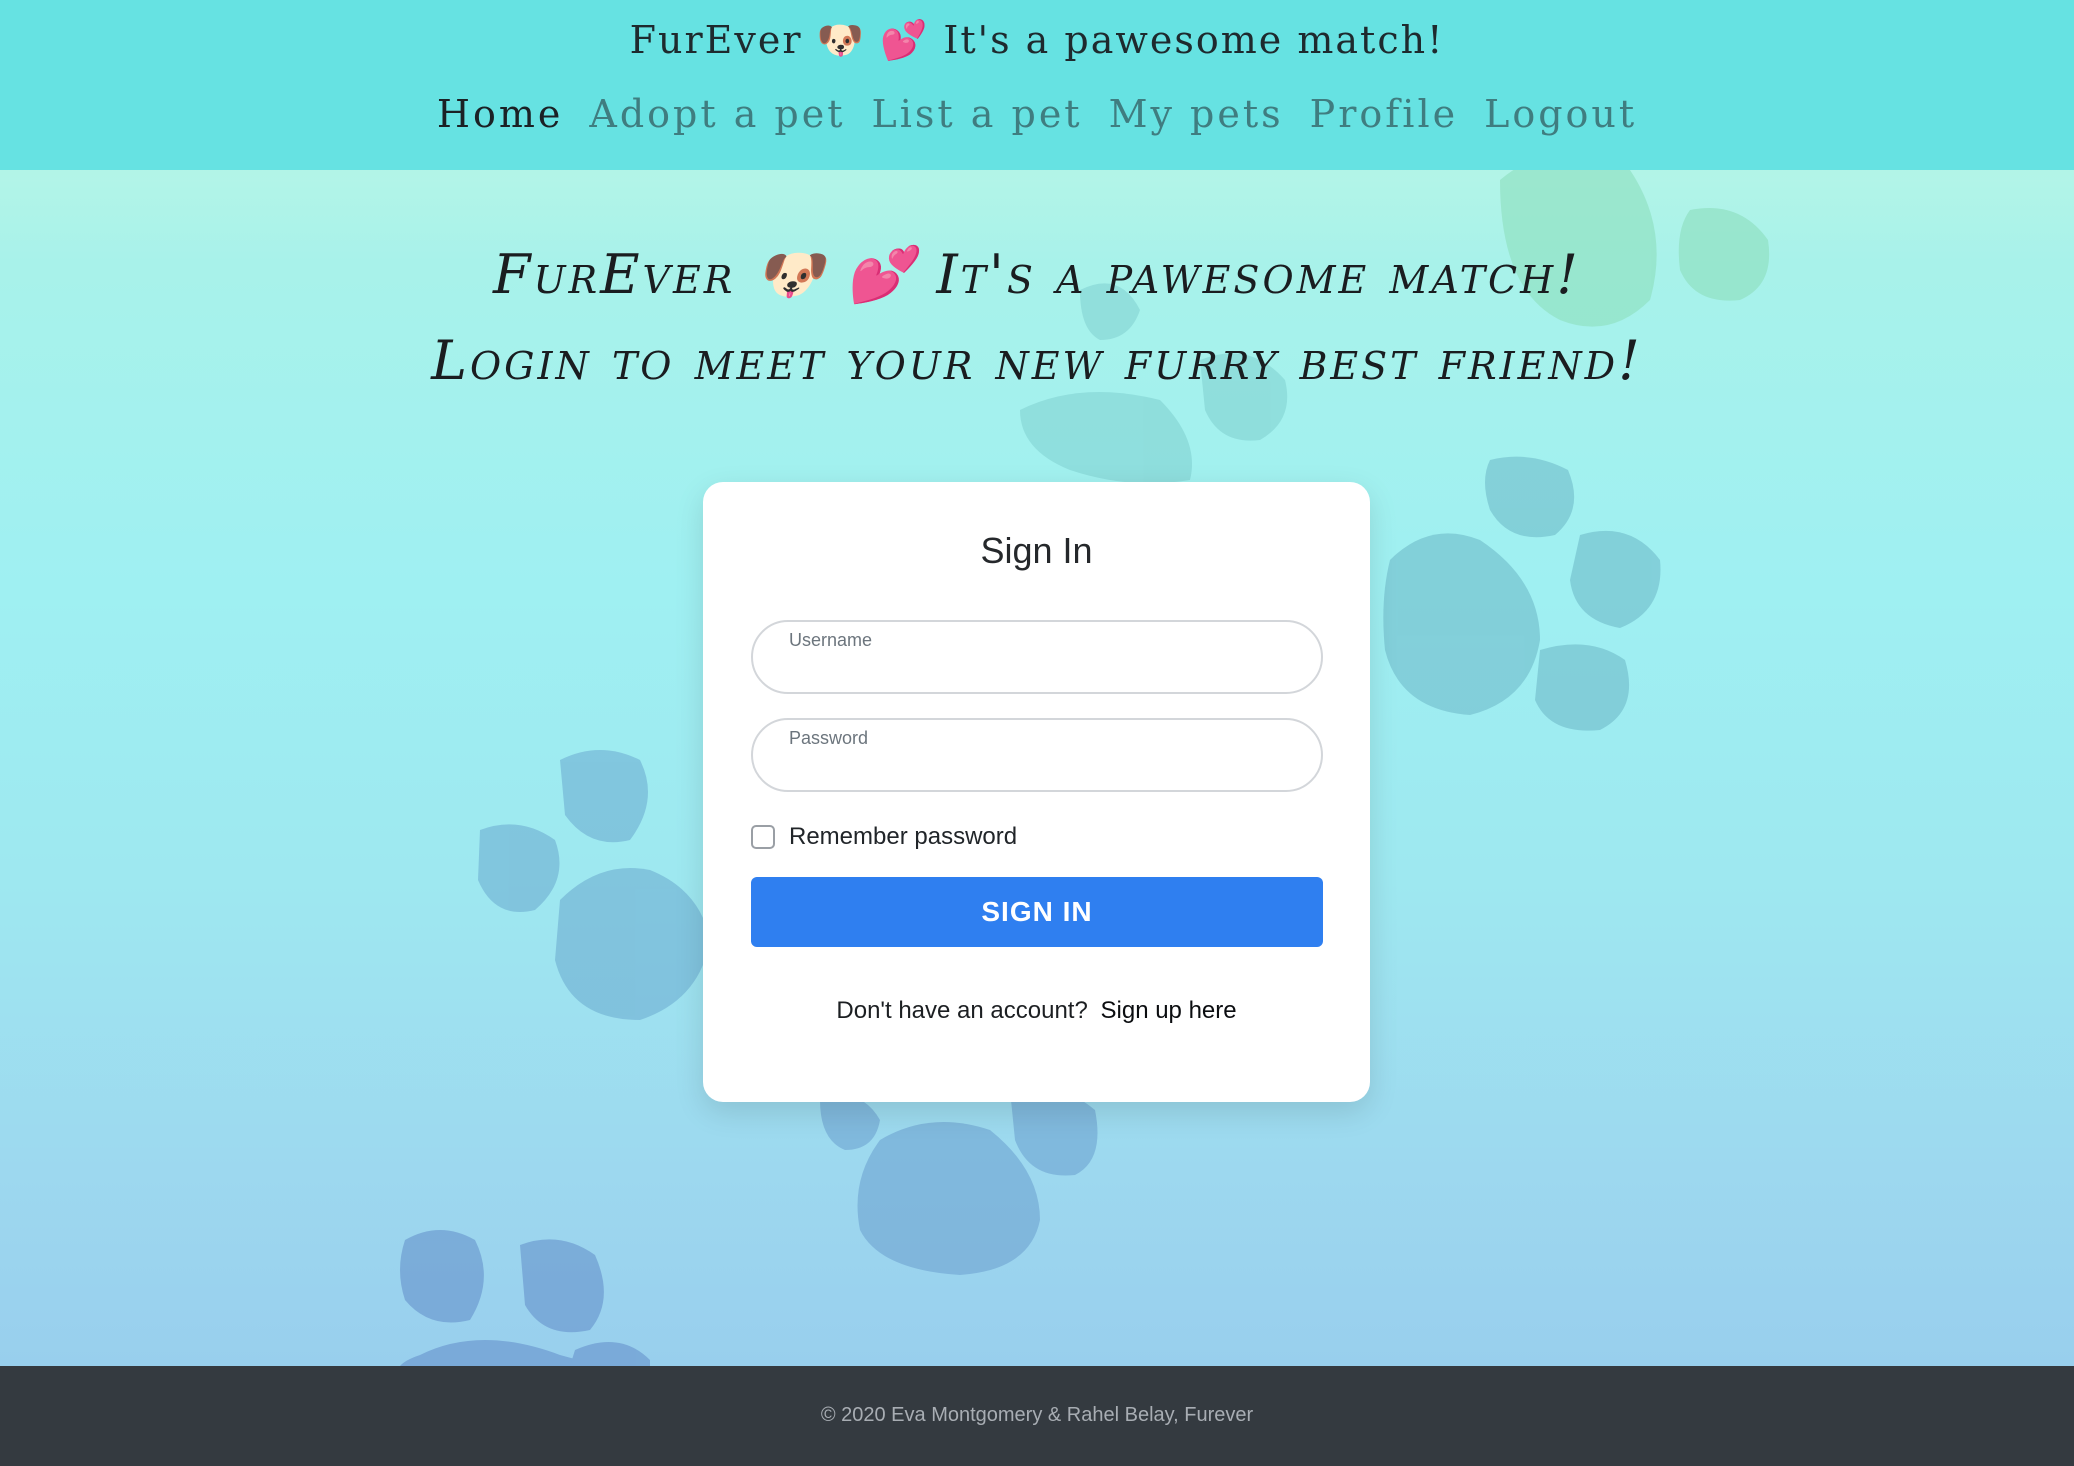 The width and height of the screenshot is (2074, 1466). I want to click on username-input, so click(1039, 671).